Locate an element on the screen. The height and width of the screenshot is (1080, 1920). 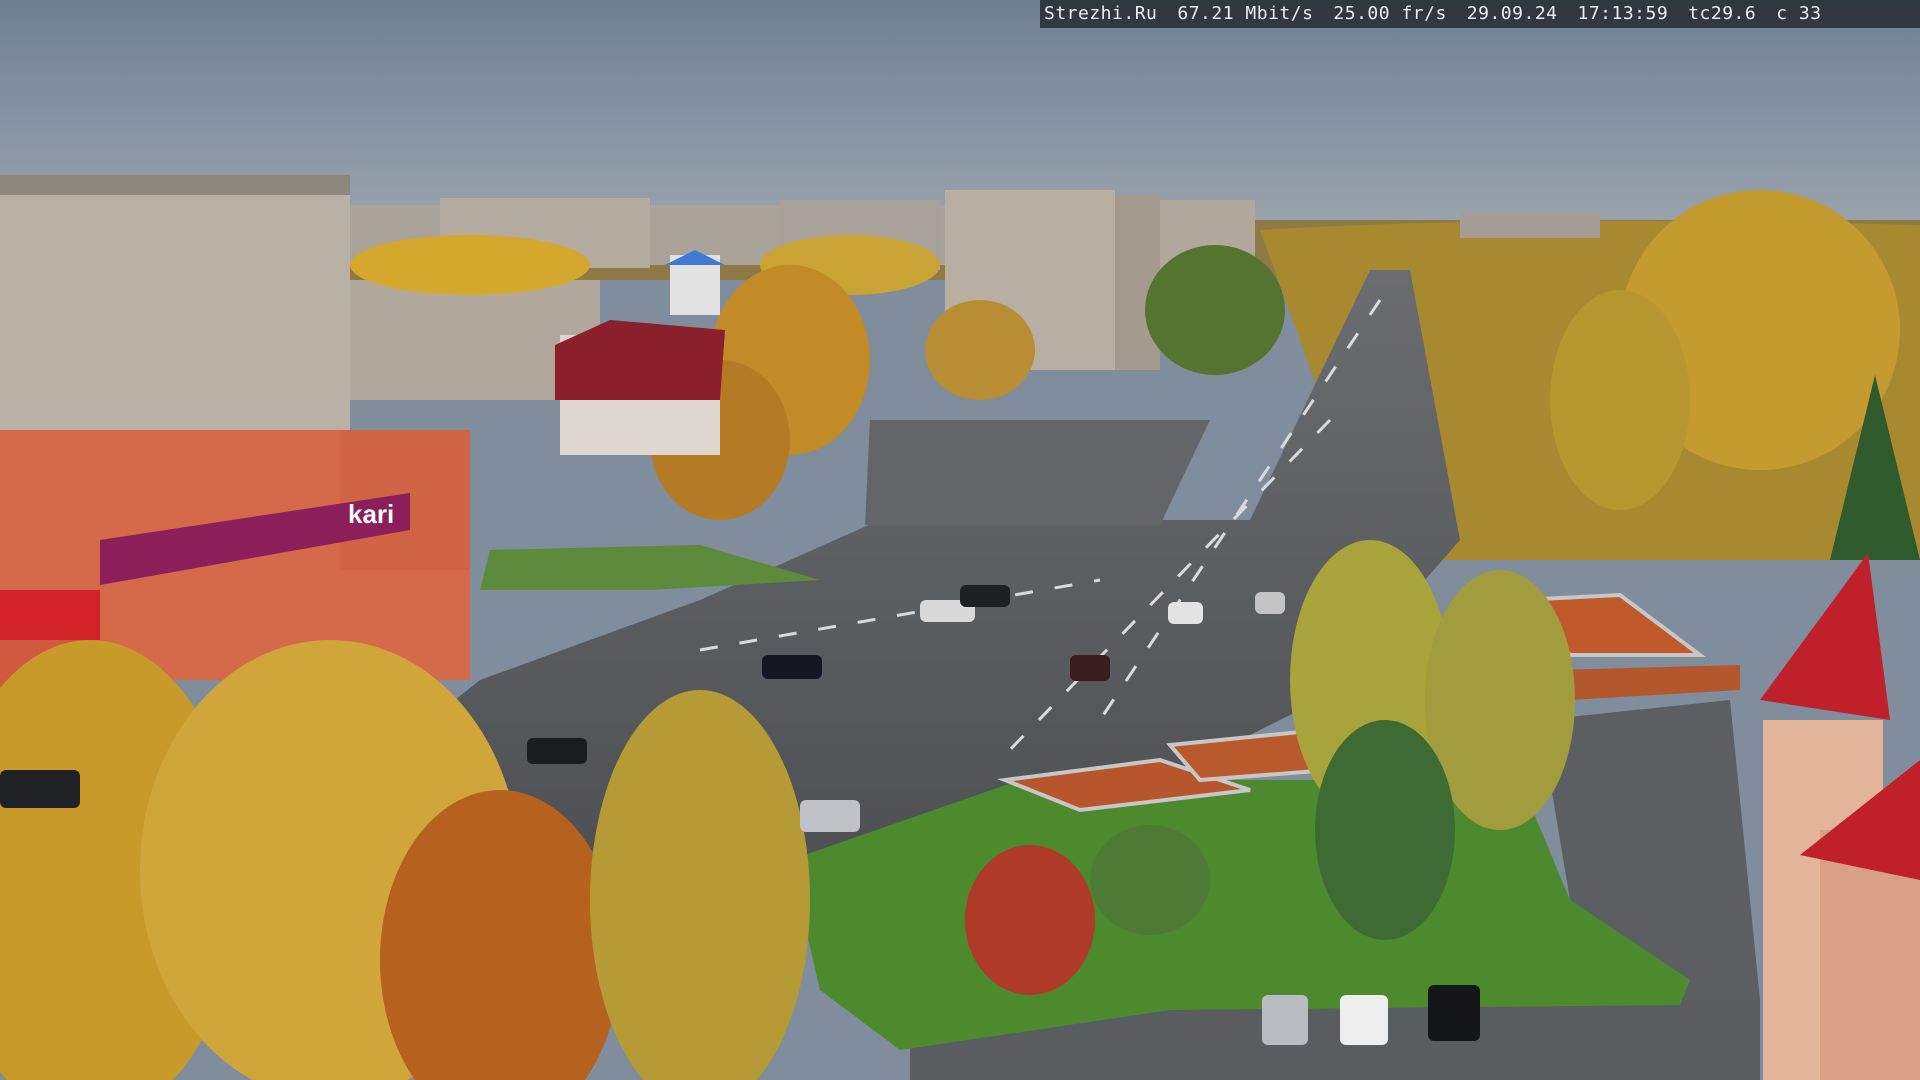
overlay-site: Strezhi.Ru is located at coordinates (1101, 13).